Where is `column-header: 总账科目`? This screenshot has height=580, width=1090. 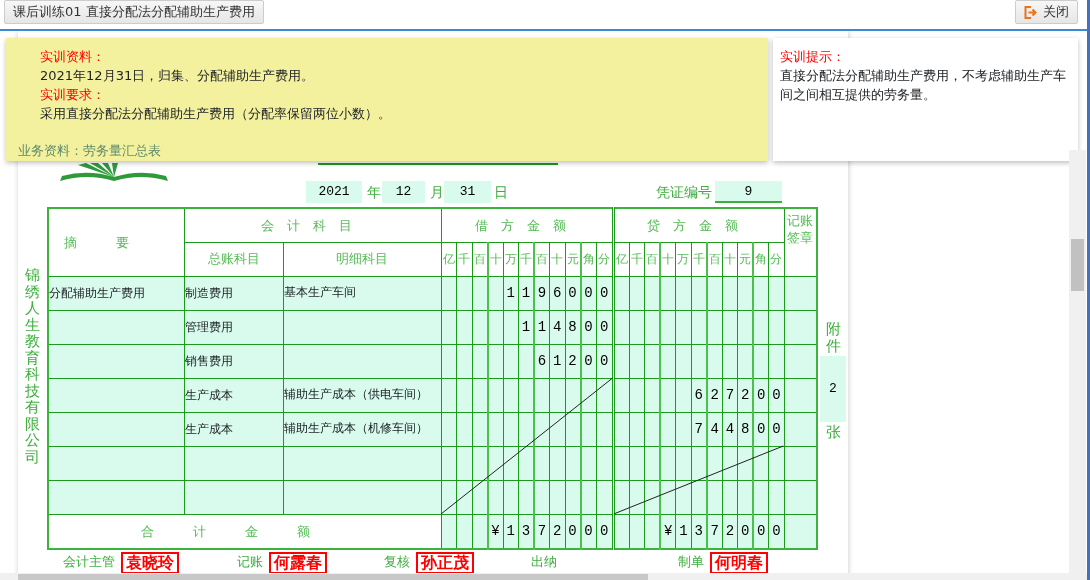
column-header: 总账科目 is located at coordinates (233, 259).